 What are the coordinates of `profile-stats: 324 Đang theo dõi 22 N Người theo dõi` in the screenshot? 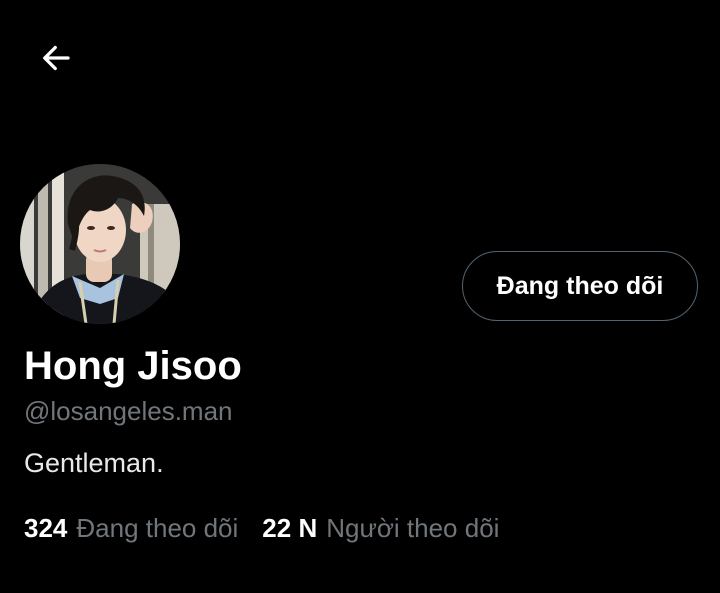 It's located at (261, 528).